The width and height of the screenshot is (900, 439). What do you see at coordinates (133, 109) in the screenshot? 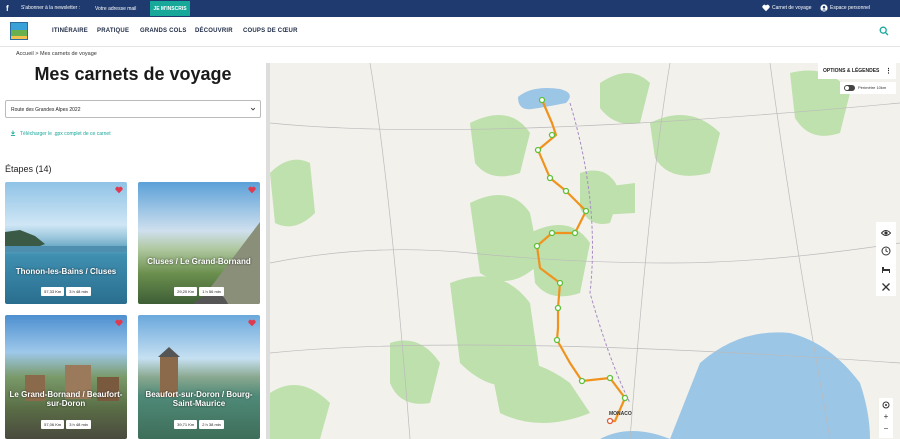
I see `travel-book-select: Route des Grandes Alpes 2022` at bounding box center [133, 109].